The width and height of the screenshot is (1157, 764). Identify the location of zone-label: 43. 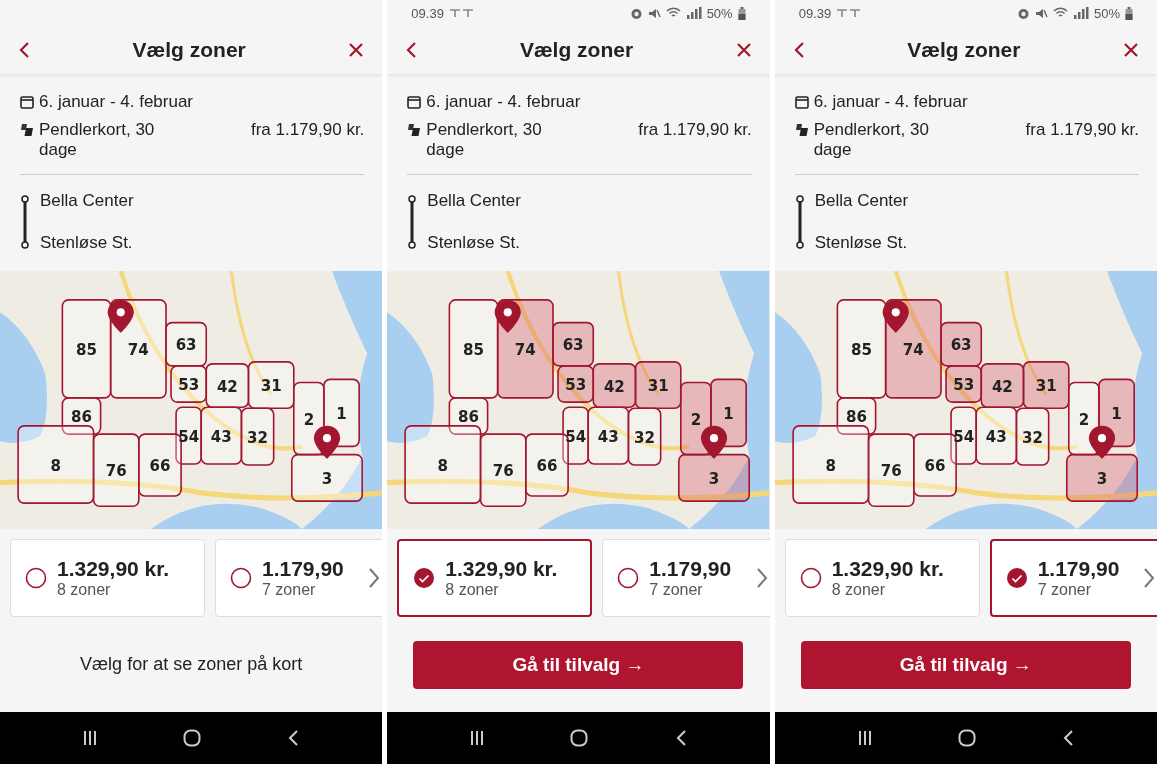
(996, 436).